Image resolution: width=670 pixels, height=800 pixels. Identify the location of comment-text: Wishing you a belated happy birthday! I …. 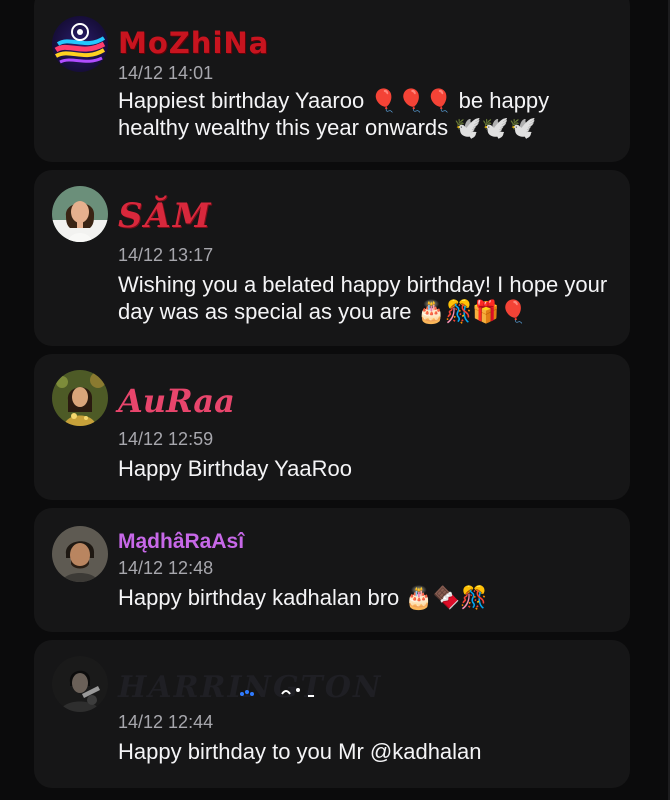
(363, 298).